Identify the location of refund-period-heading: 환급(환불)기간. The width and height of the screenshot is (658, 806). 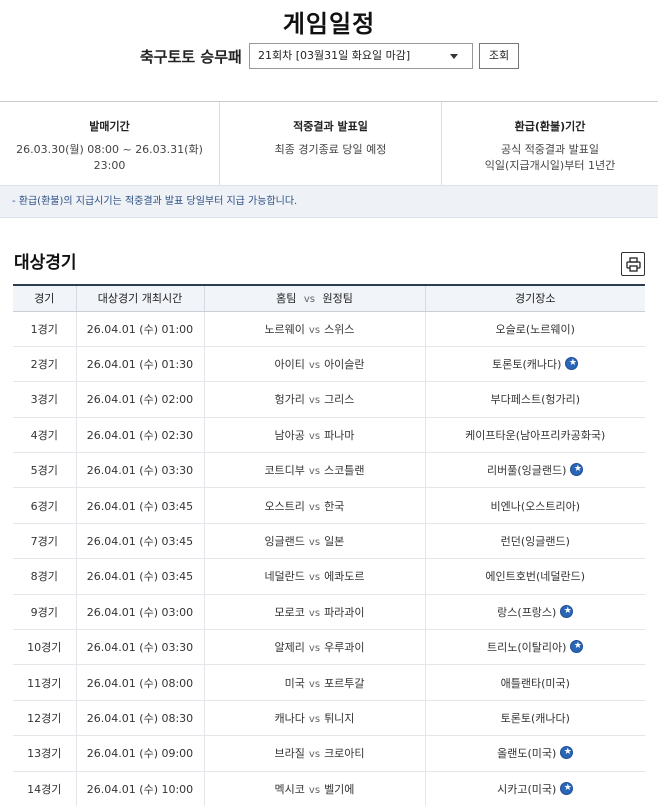
(550, 126).